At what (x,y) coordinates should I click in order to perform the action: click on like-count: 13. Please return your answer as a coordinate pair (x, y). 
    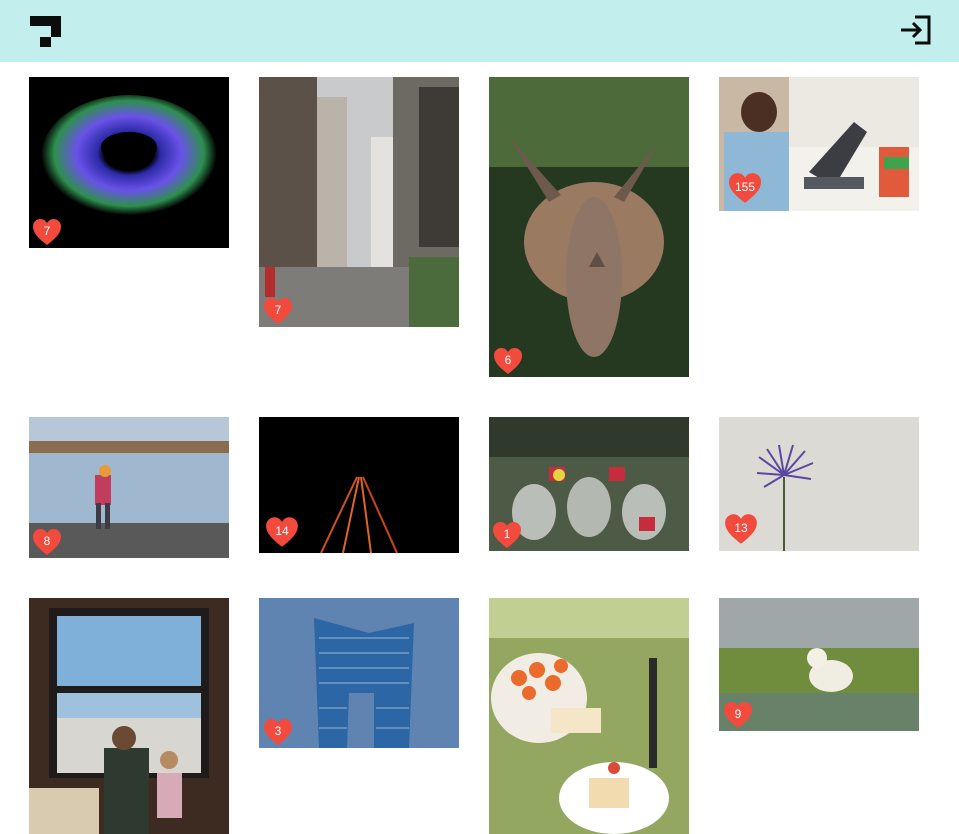
    Looking at the image, I should click on (741, 527).